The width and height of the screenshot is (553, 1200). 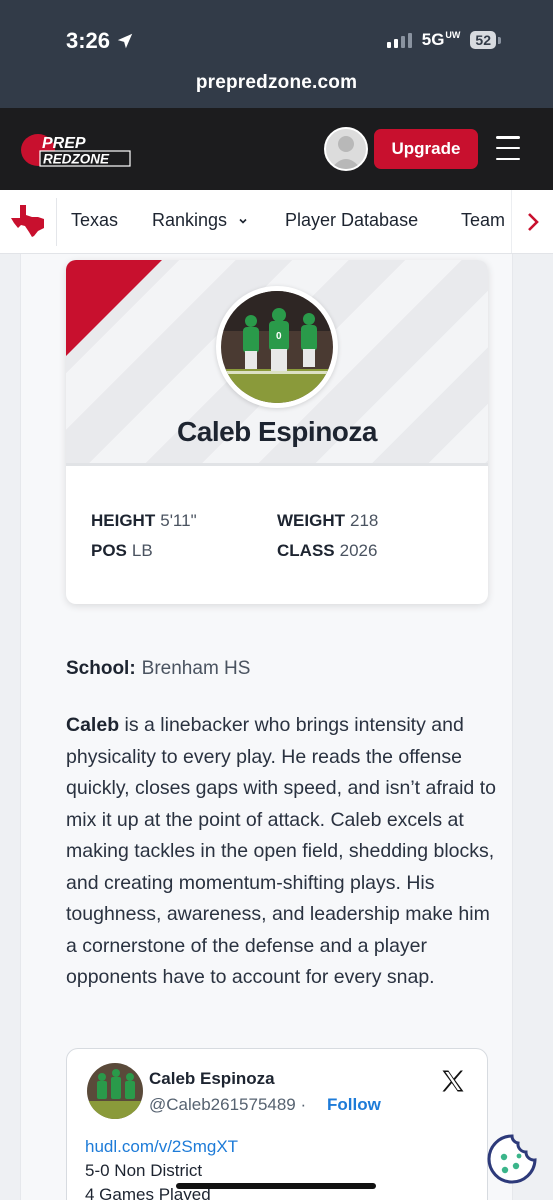 I want to click on nav-item-texas: Texas, so click(x=94, y=220).